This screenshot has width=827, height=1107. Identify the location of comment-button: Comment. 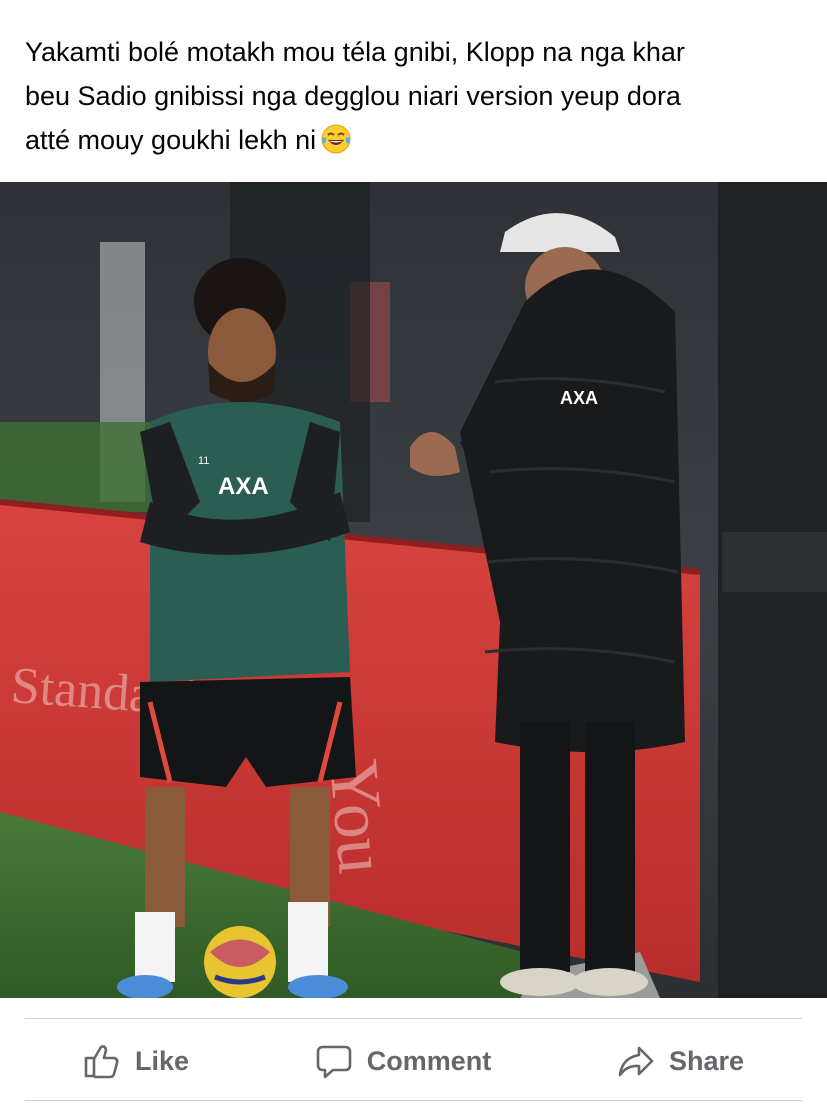
(403, 1061).